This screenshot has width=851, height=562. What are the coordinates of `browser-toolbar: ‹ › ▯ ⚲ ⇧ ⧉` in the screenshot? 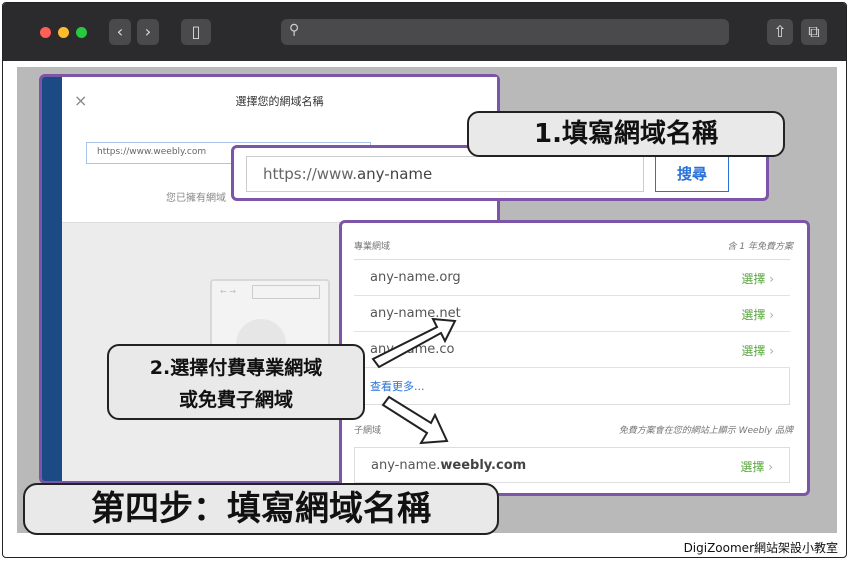 It's located at (424, 32).